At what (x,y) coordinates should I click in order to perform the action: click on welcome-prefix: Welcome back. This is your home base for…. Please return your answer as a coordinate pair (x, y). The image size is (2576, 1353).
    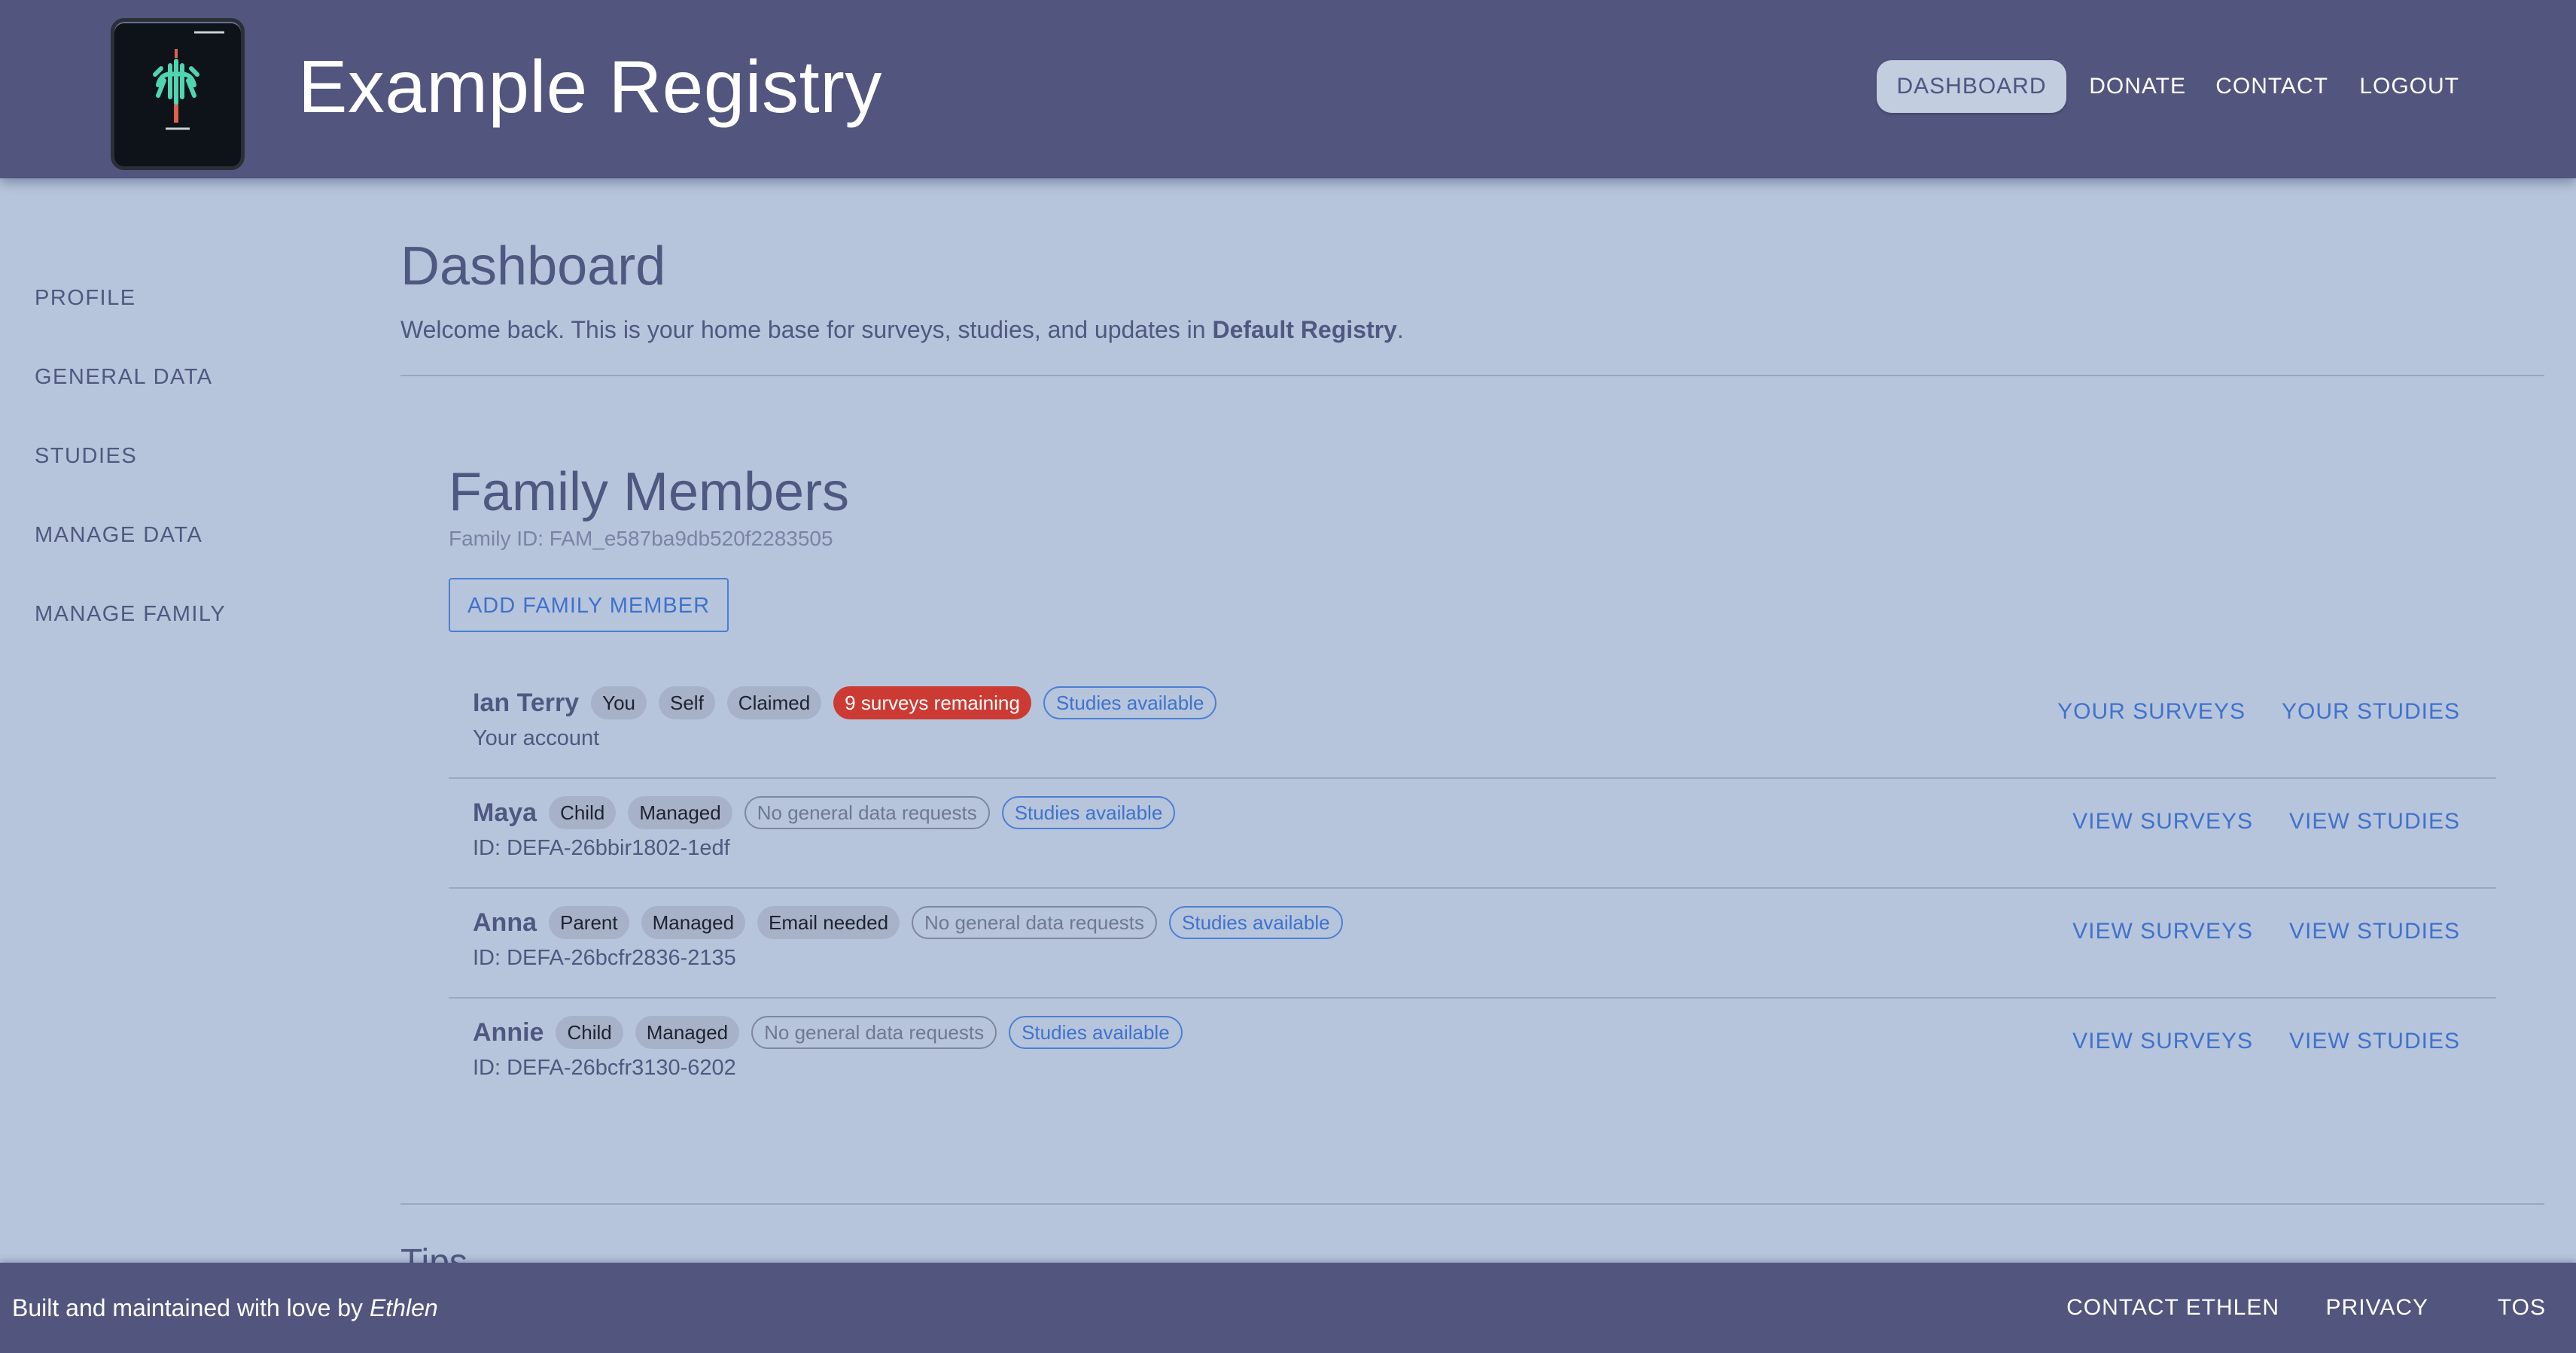
    Looking at the image, I should click on (807, 329).